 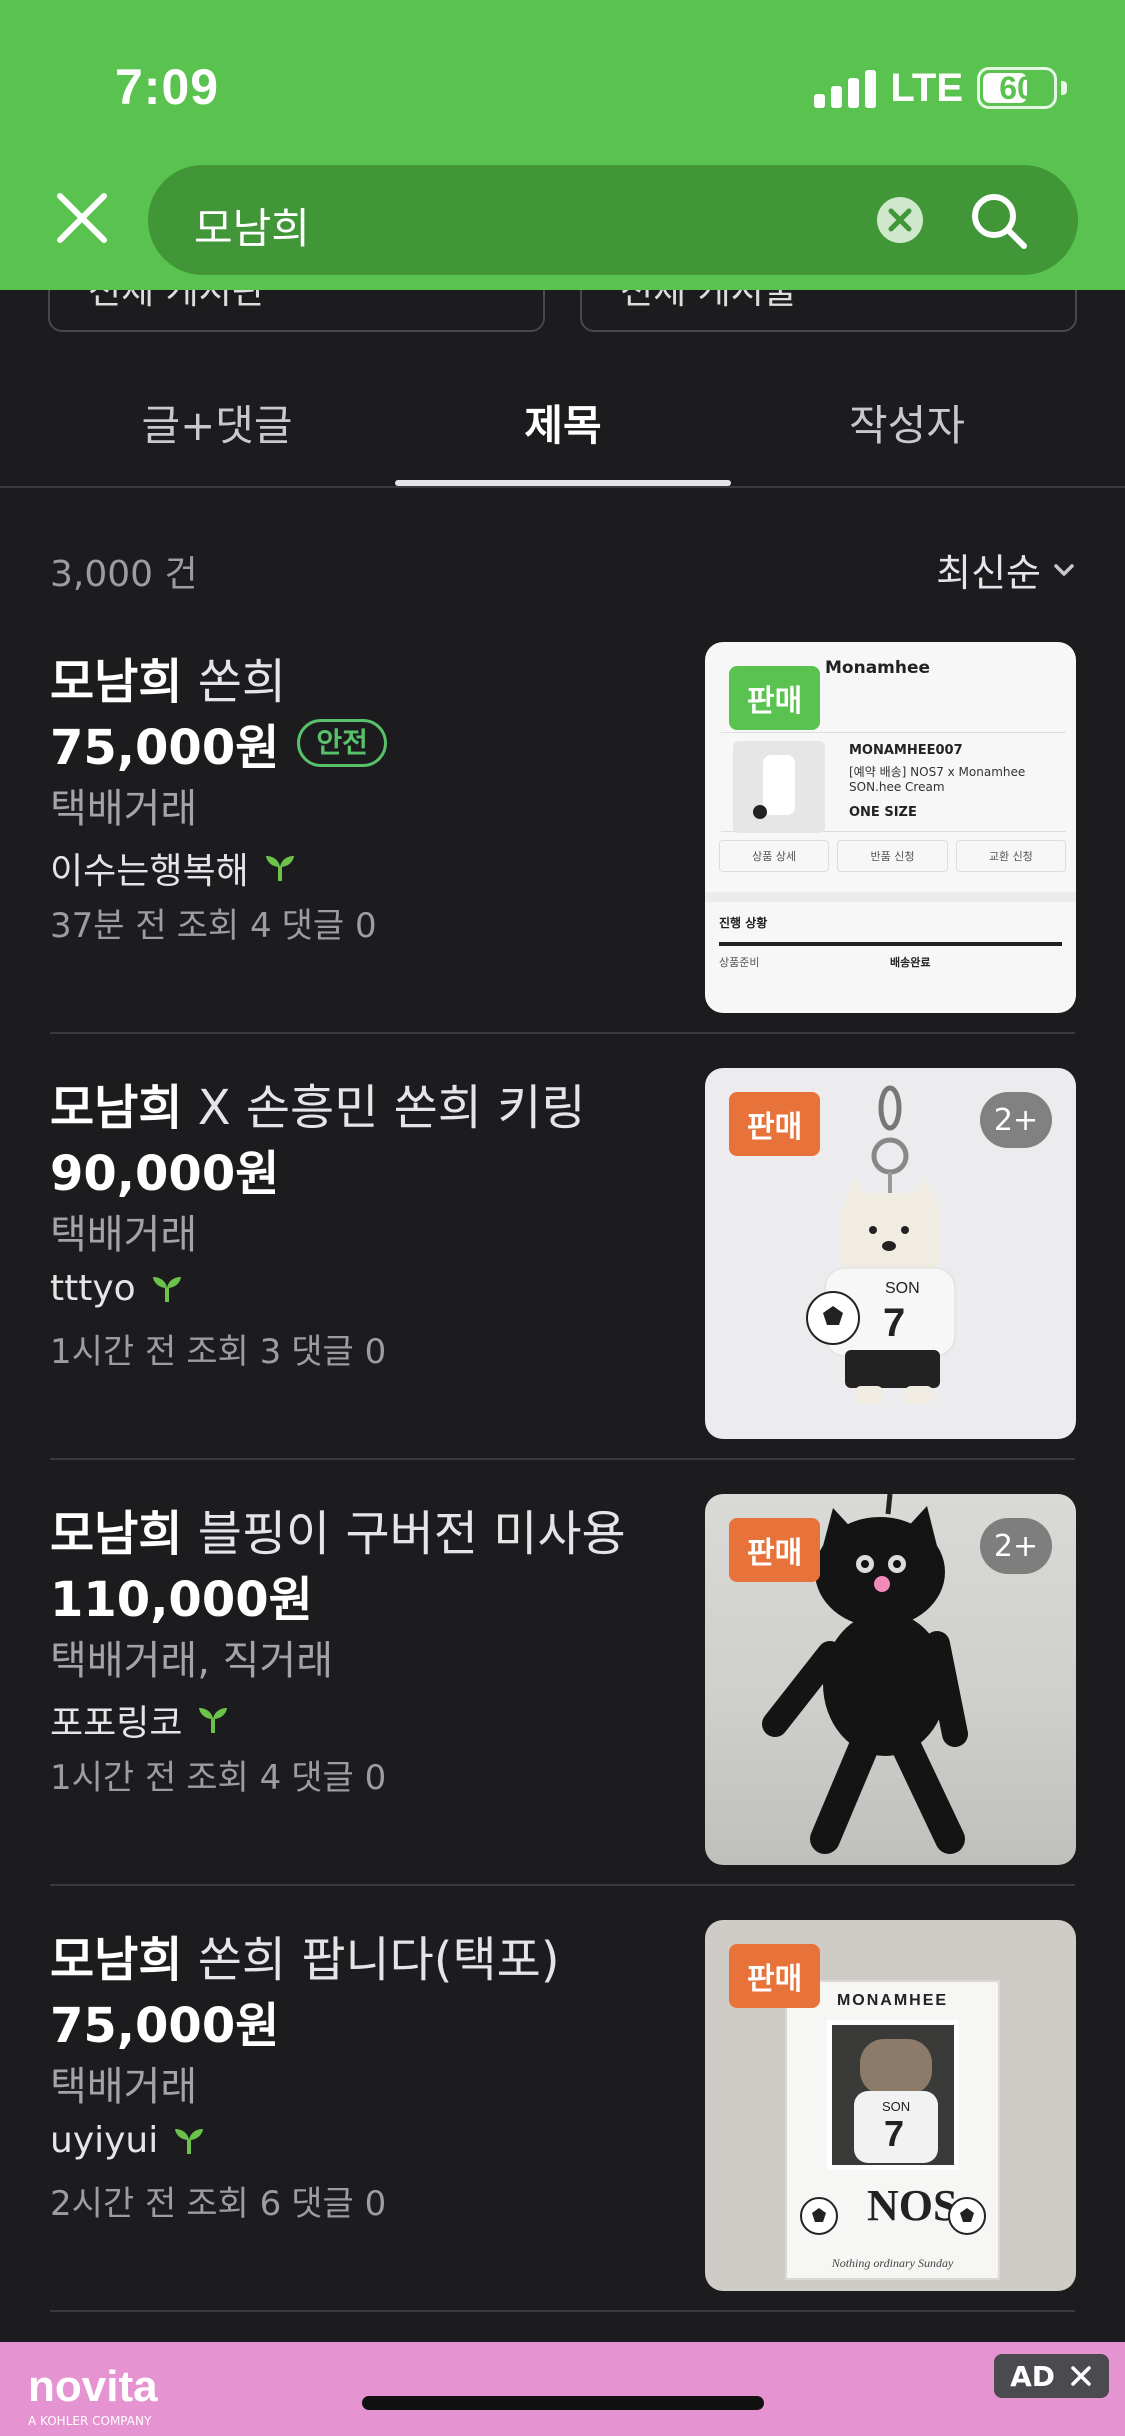 I want to click on search-input: 모남희, so click(x=252, y=225).